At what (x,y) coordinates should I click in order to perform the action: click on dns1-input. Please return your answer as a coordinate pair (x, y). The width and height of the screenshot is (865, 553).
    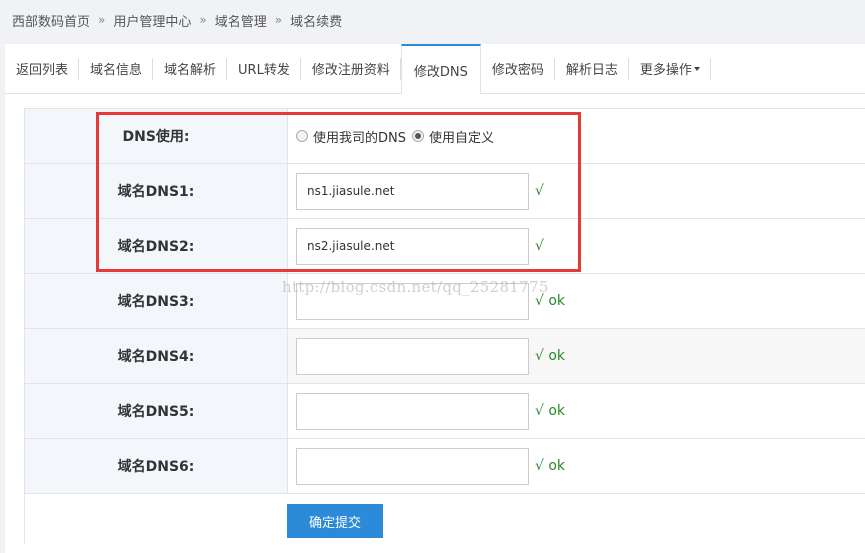
    Looking at the image, I should click on (412, 191).